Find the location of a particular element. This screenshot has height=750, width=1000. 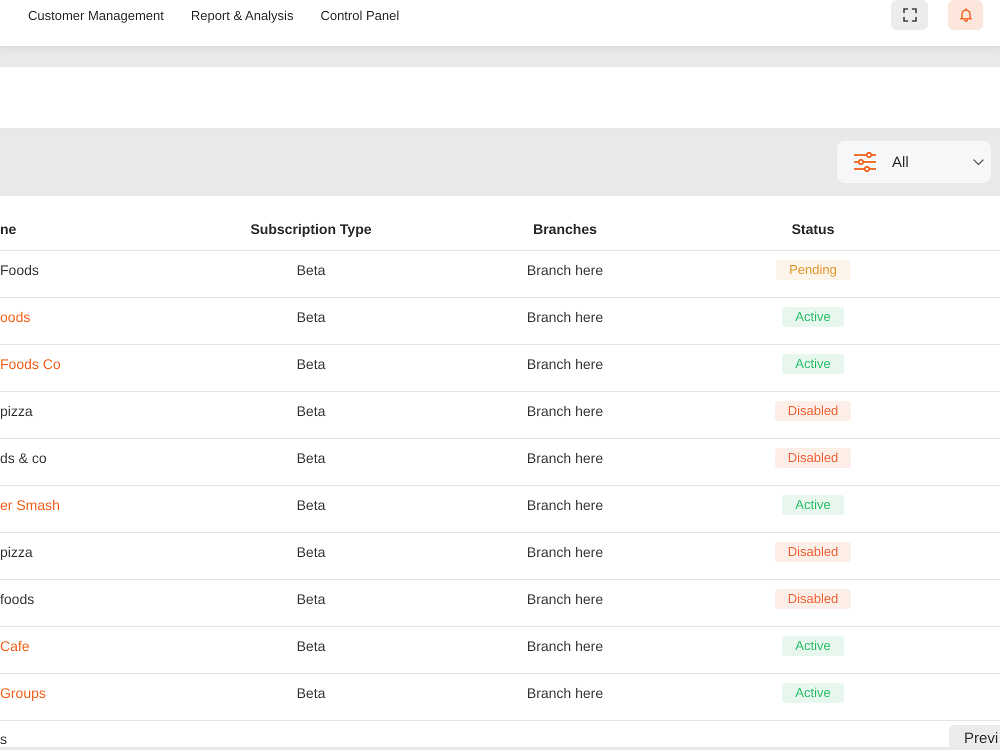

customer-name-cell-text: Foods is located at coordinates (19, 270).